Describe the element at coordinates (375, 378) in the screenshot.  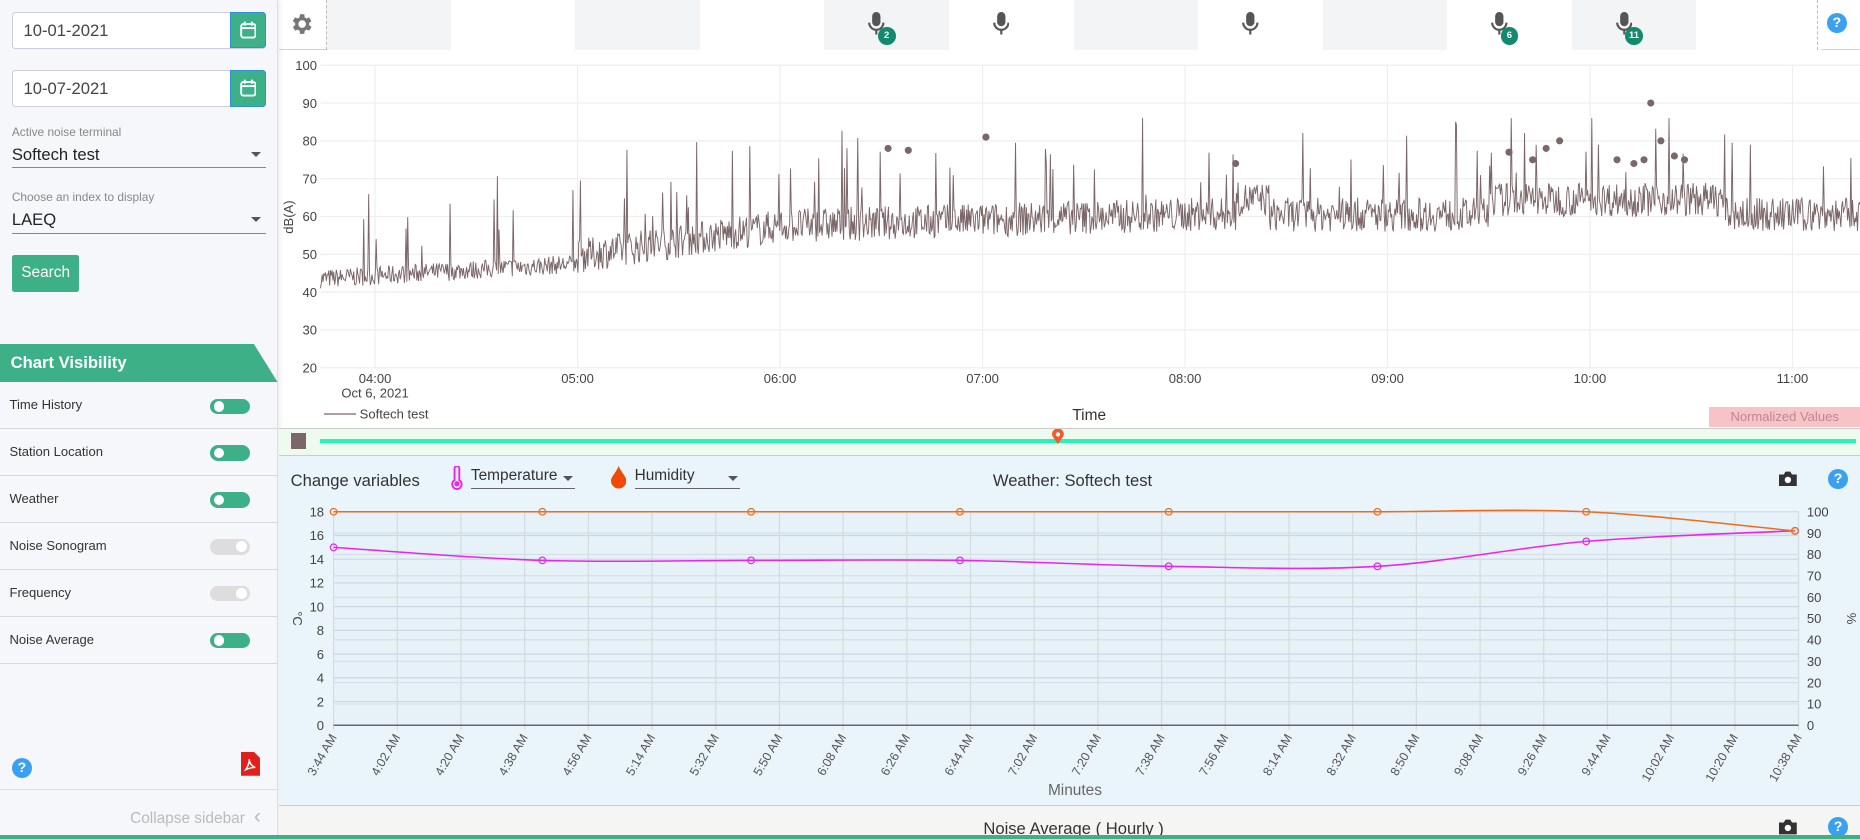
I see `x-tick-label: 04:00` at that location.